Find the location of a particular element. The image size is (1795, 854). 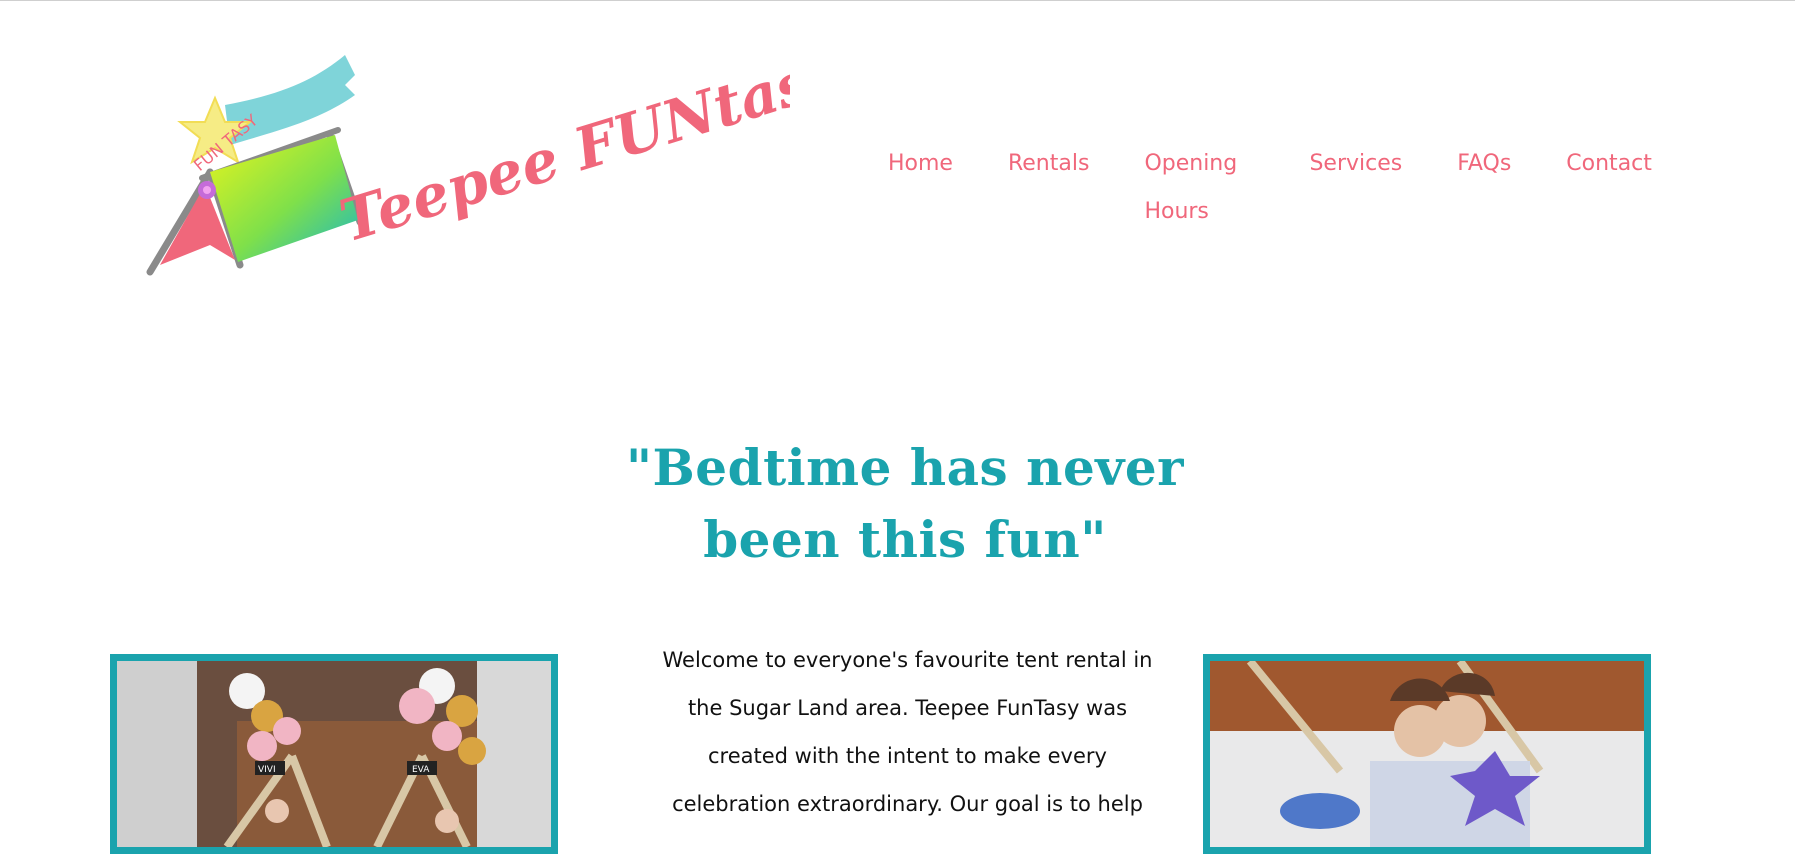

nav-home: Home is located at coordinates (920, 195).